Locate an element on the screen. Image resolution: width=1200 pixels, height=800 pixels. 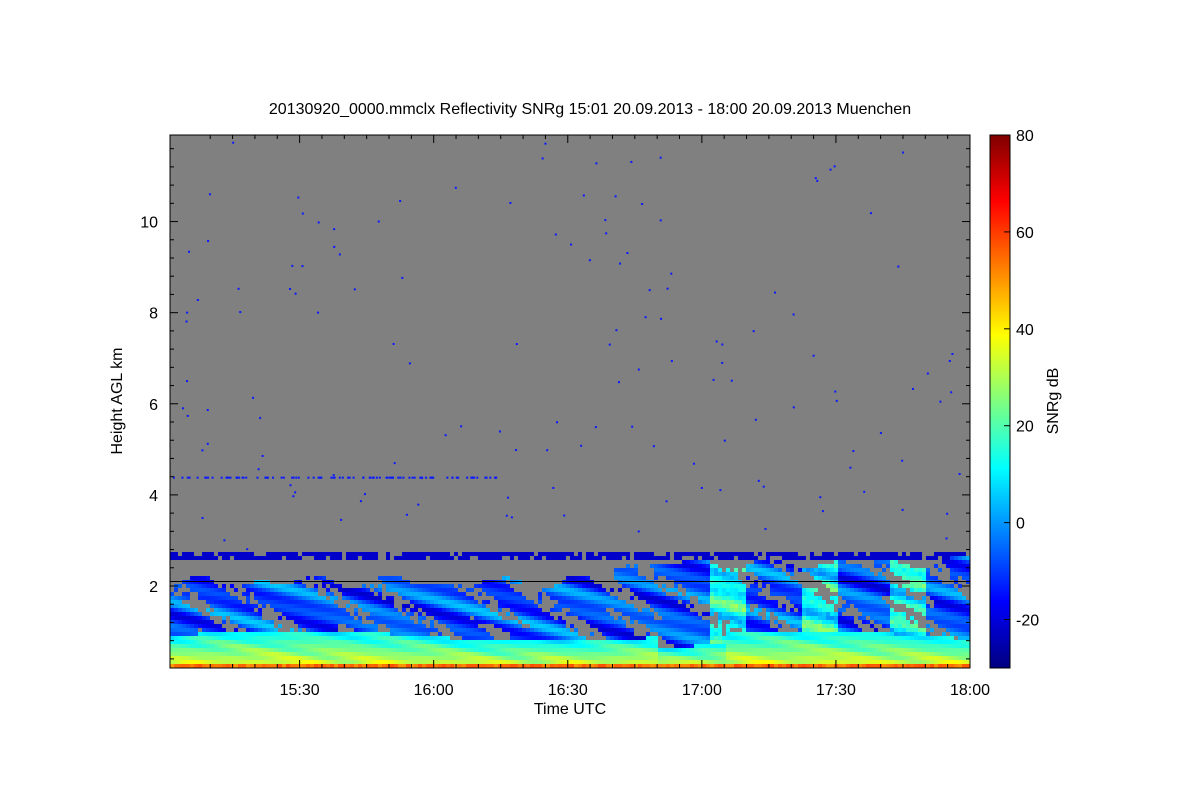
y-axis-label: Height AGL km is located at coordinates (117, 400).